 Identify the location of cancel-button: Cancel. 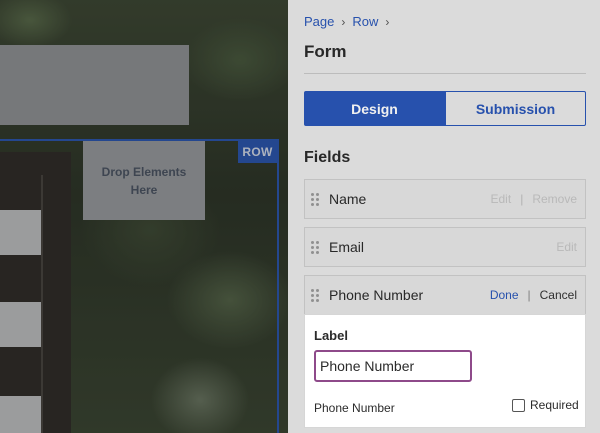
(558, 295).